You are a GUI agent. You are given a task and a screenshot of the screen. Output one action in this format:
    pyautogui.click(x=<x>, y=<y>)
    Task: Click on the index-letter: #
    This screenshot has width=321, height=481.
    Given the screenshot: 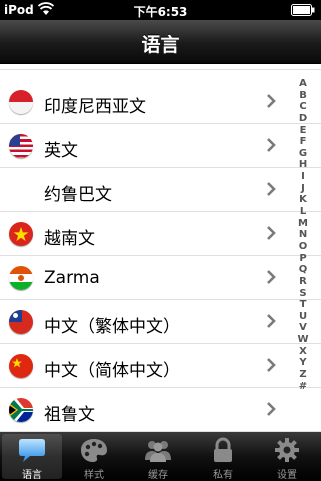 What is the action you would take?
    pyautogui.click(x=303, y=387)
    